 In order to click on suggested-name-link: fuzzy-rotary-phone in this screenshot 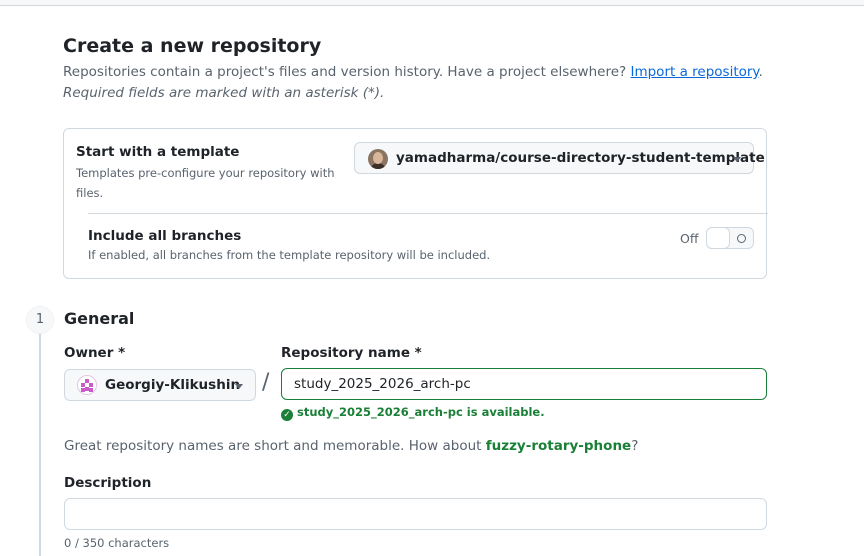, I will do `click(558, 446)`.